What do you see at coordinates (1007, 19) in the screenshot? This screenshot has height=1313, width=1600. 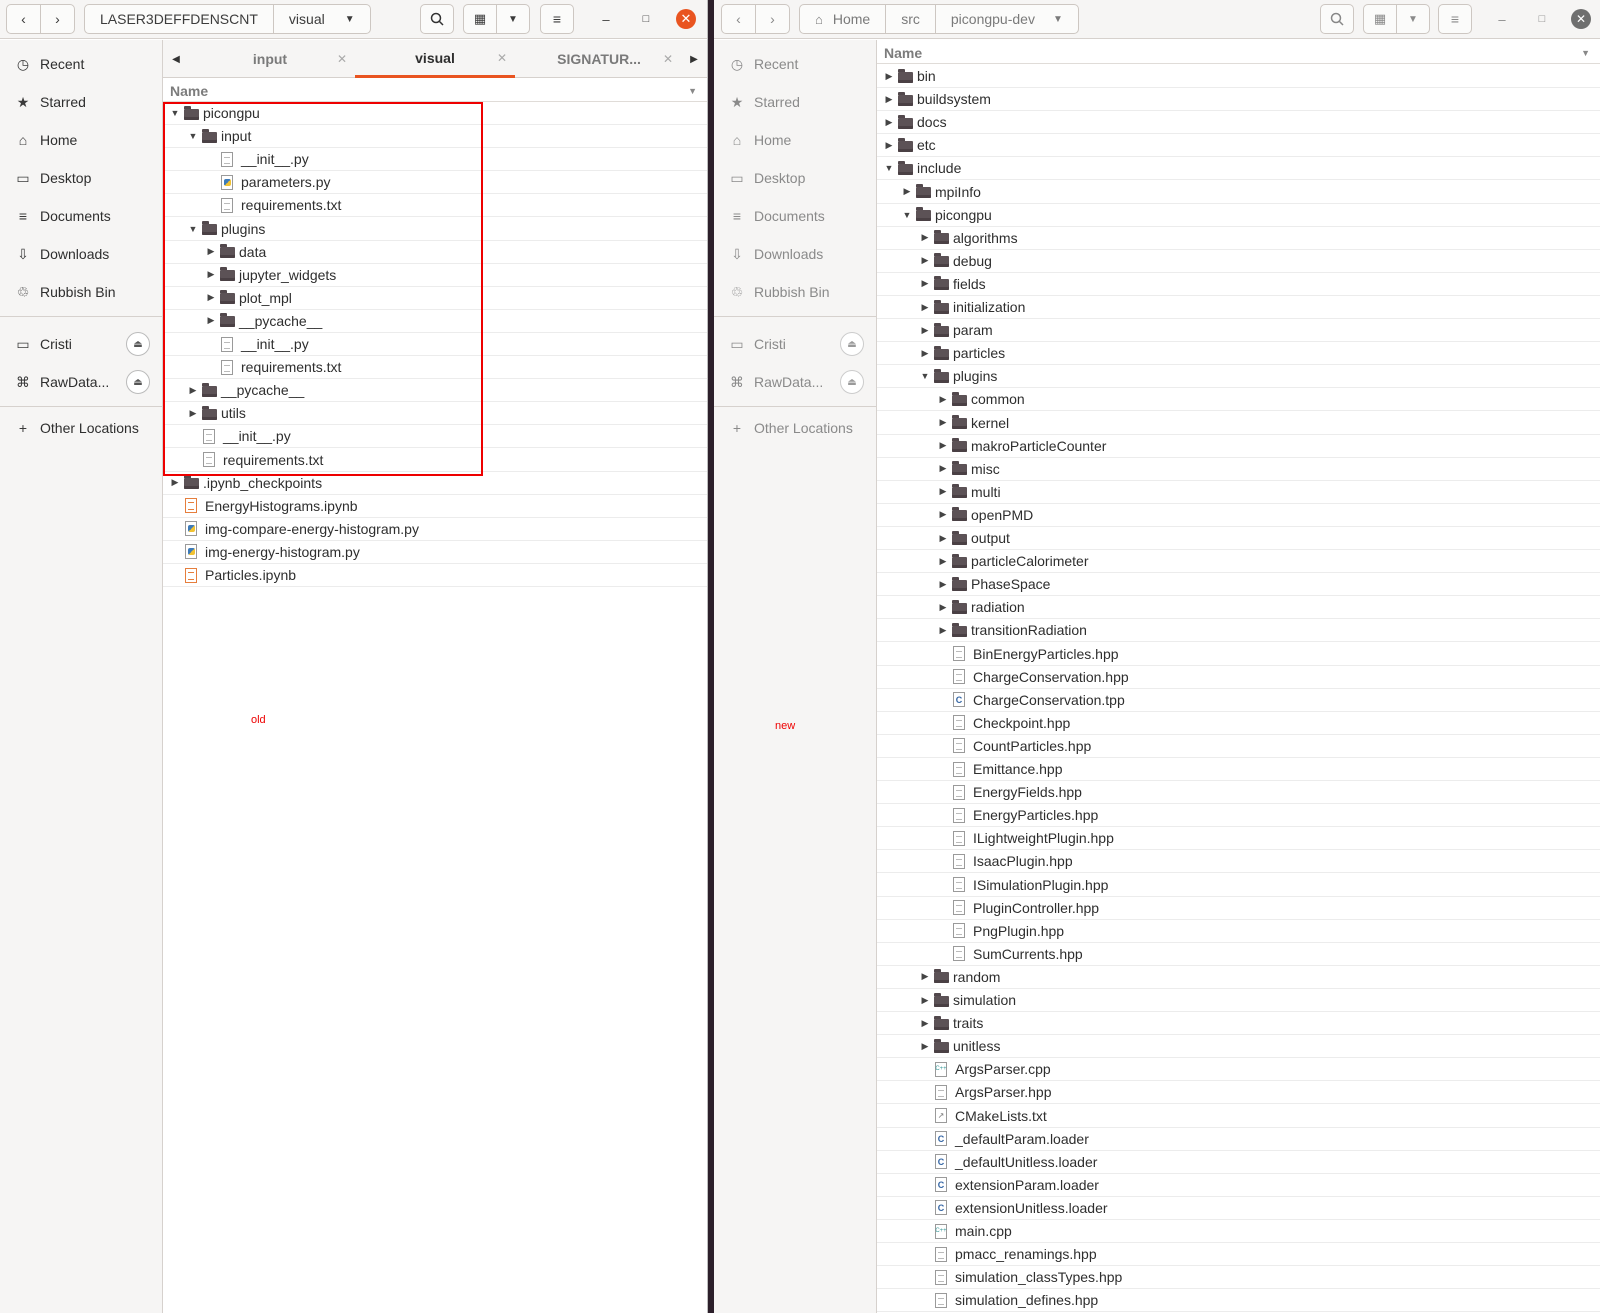 I see `breadcrumb-item-current: picongpu-dev ▼` at bounding box center [1007, 19].